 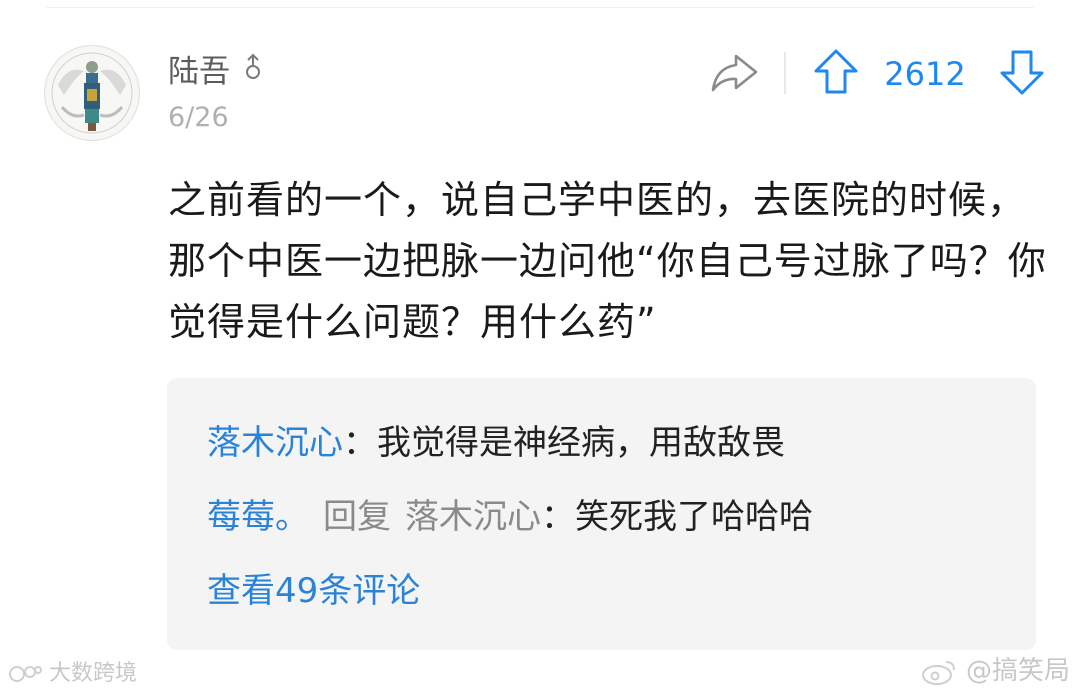 I want to click on reply-text: 我觉得是神经病，用敌敌畏, so click(x=581, y=443).